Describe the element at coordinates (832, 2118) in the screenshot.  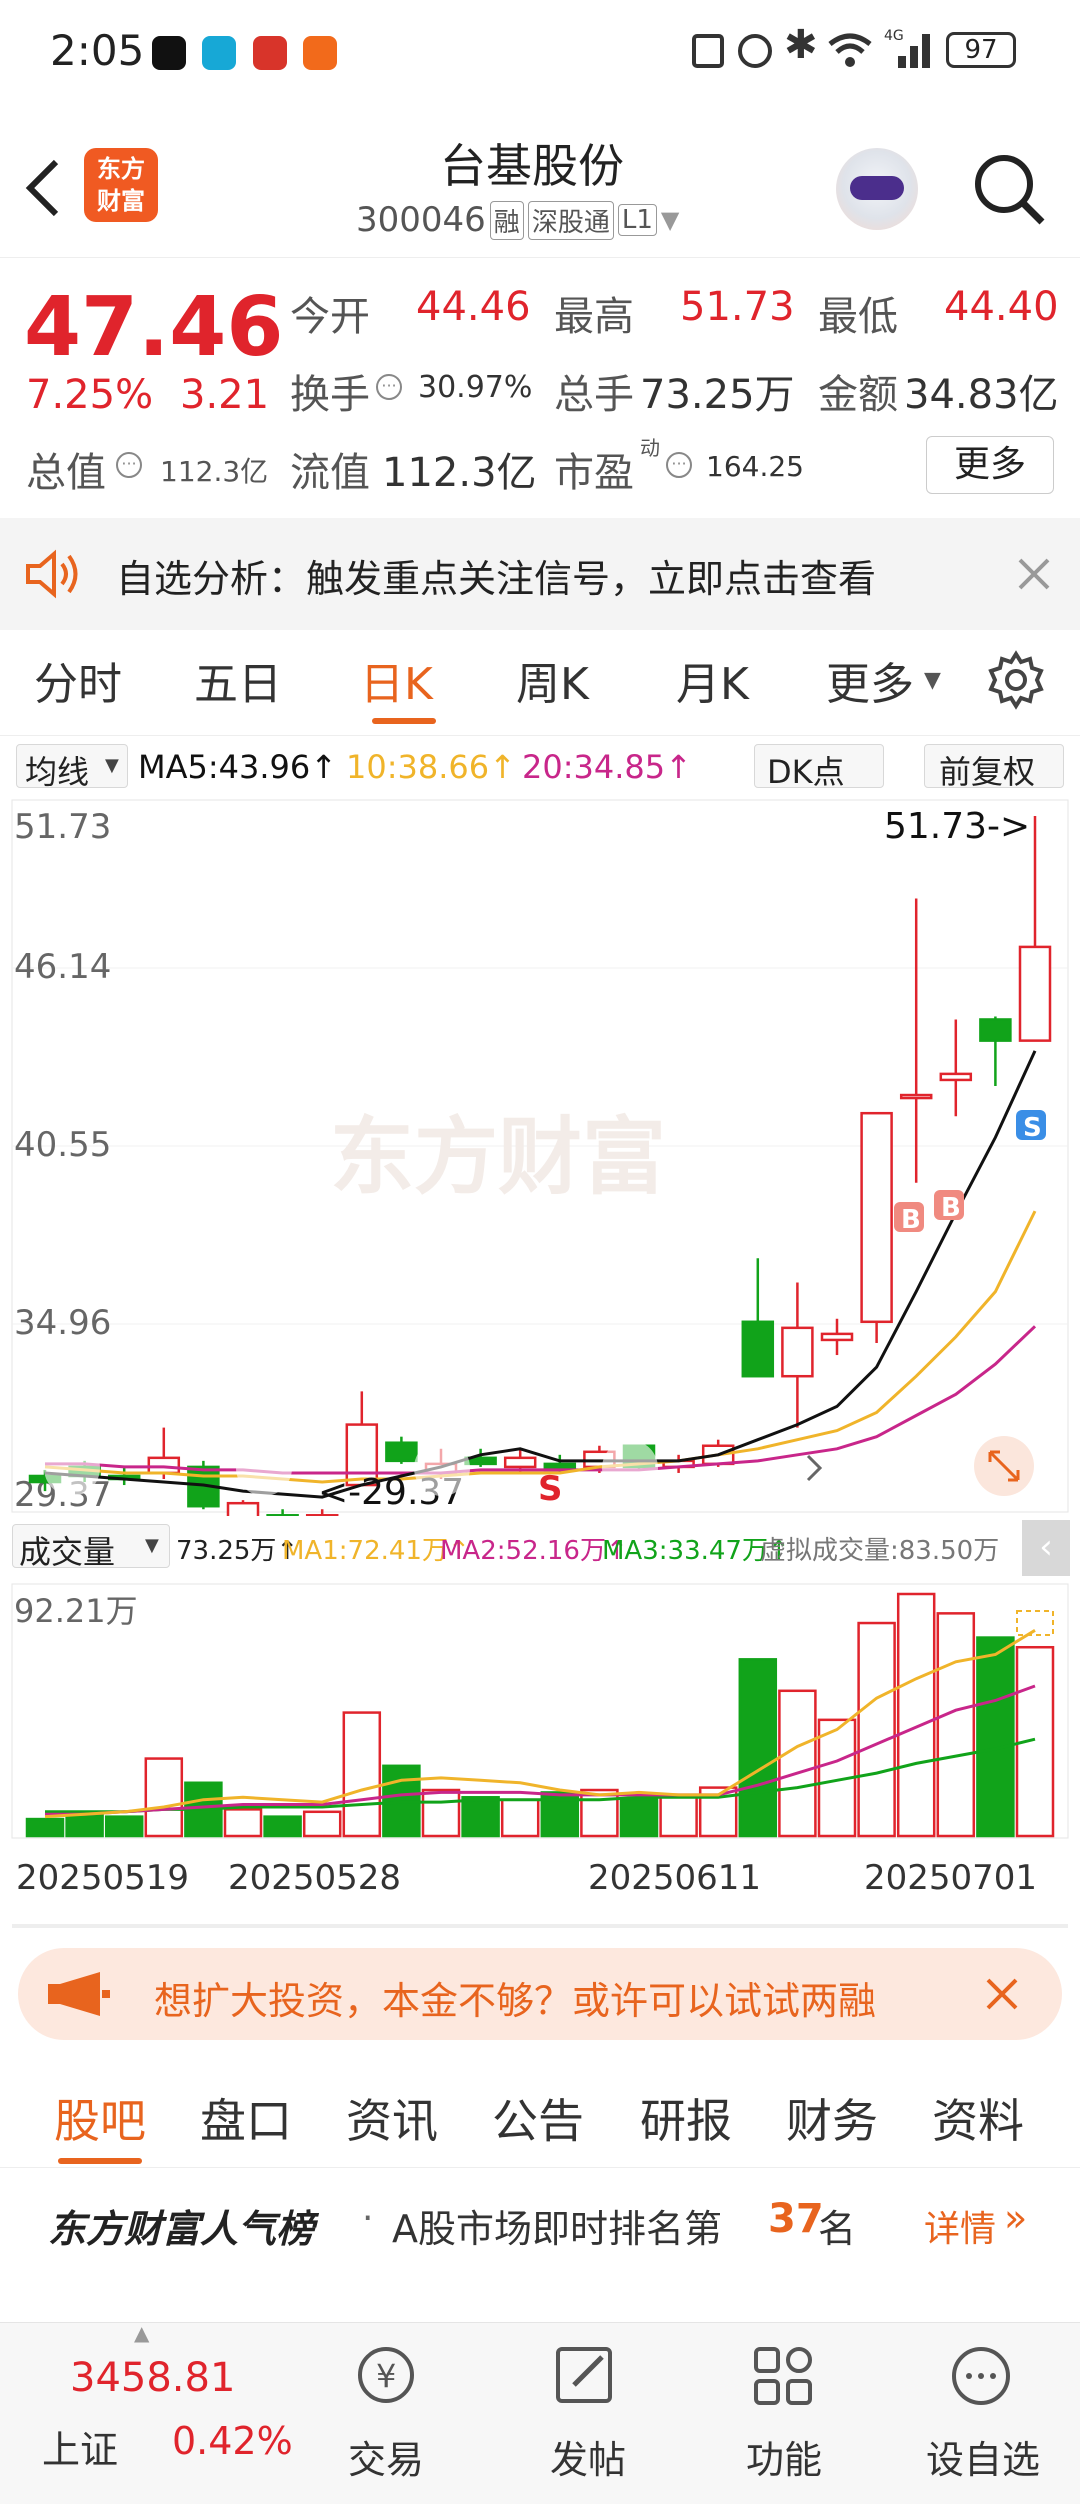
I see `tab-finance: 财务` at that location.